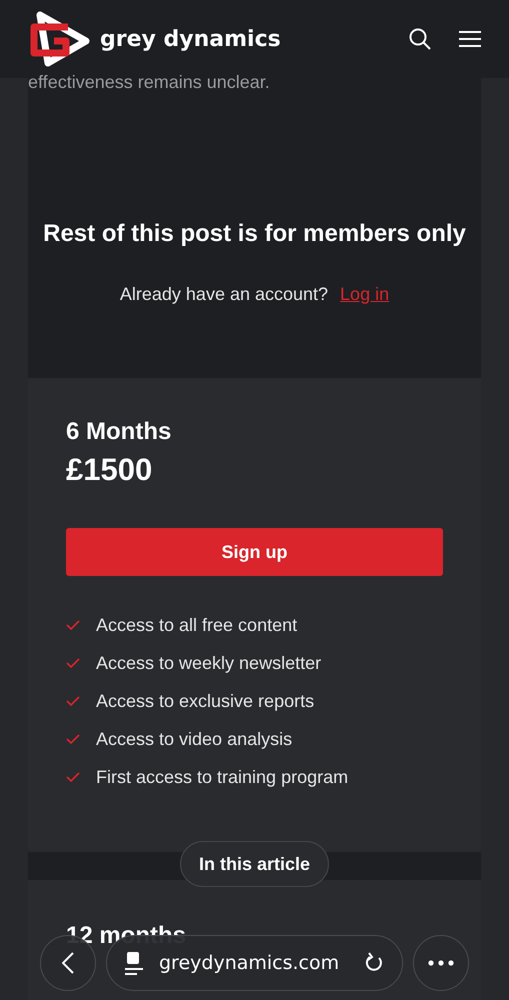 The image size is (509, 1000). Describe the element at coordinates (135, 963) in the screenshot. I see `reader-icon` at that location.